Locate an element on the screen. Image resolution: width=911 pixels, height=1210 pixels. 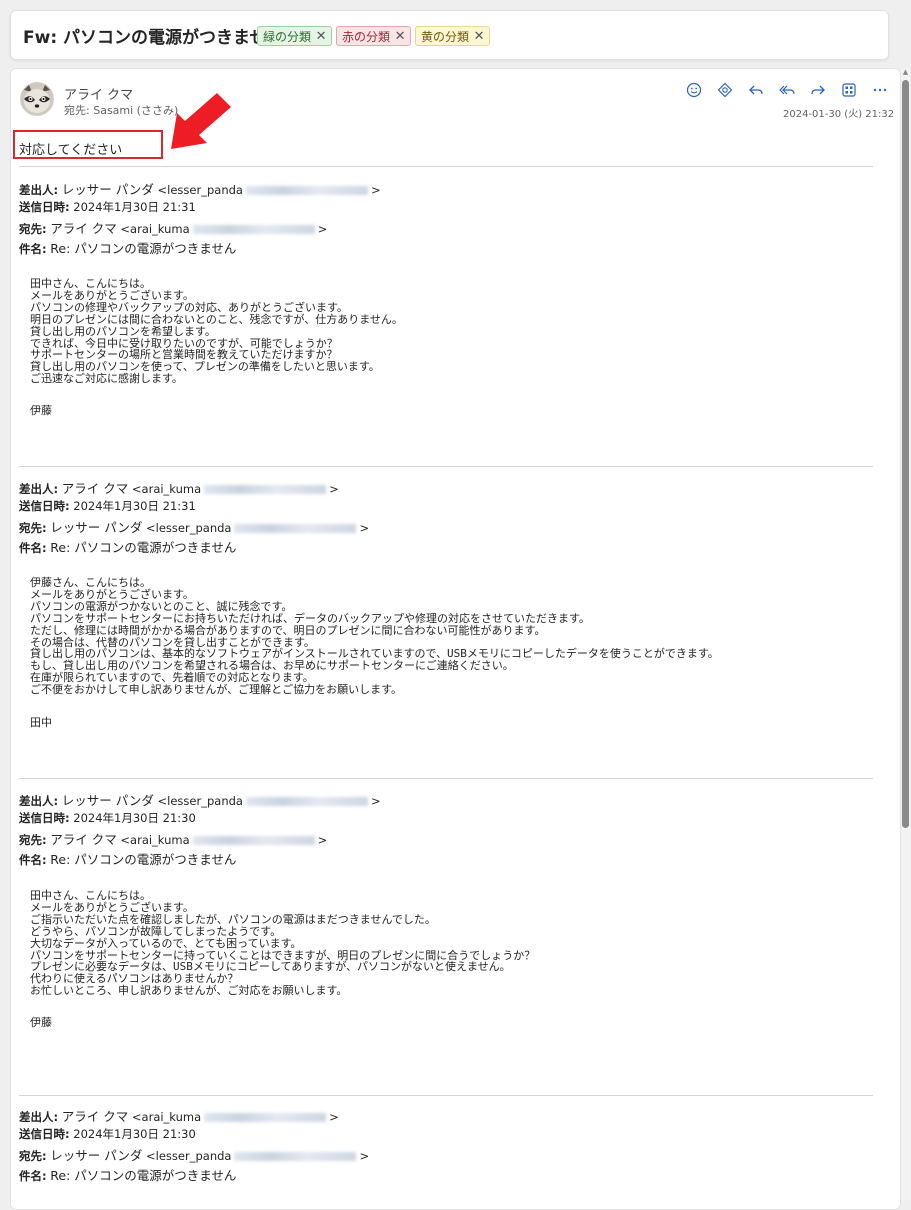
subject-bar: Fw: パソコンの電源がつきません 緑の分類 ✕ 赤の分類 ✕ 黄の分類 ✕ is located at coordinates (449, 35).